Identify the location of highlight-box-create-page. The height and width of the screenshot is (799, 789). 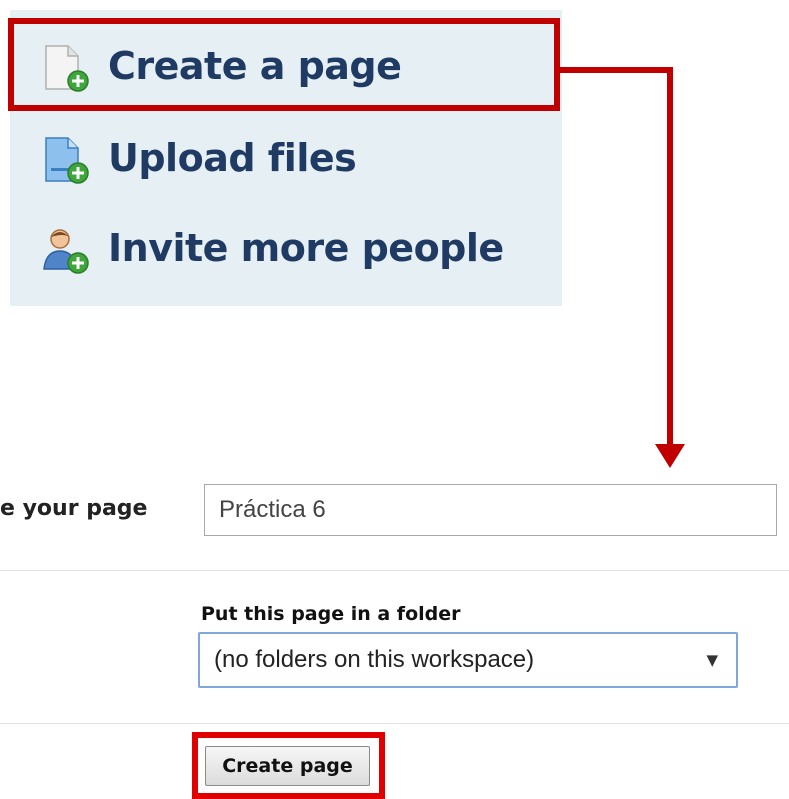
(284, 64).